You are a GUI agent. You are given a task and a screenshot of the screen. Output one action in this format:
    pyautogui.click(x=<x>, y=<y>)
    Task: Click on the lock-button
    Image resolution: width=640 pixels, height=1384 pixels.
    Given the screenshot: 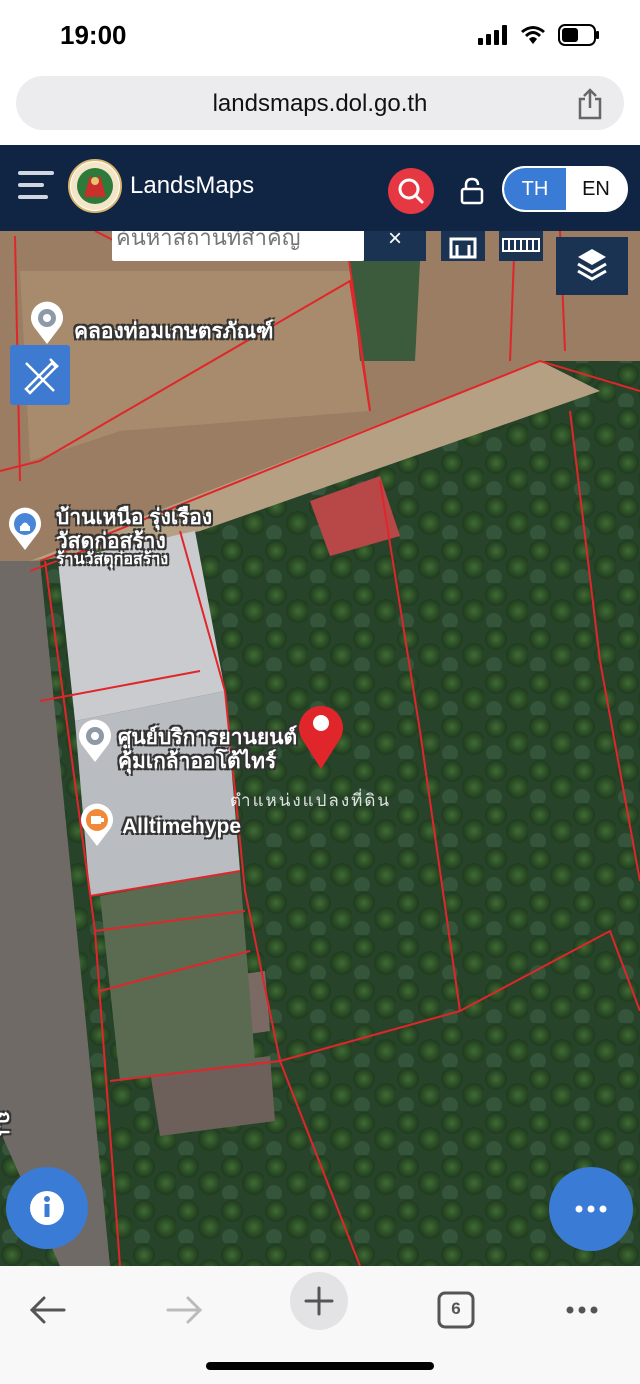 What is the action you would take?
    pyautogui.click(x=472, y=191)
    